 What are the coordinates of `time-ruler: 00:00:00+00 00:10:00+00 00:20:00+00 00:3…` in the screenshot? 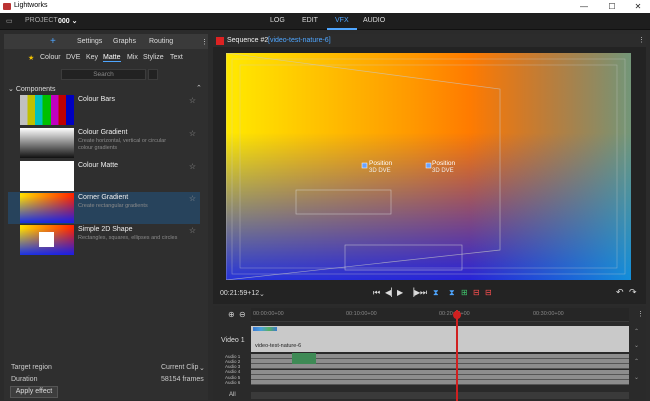 It's located at (440, 315).